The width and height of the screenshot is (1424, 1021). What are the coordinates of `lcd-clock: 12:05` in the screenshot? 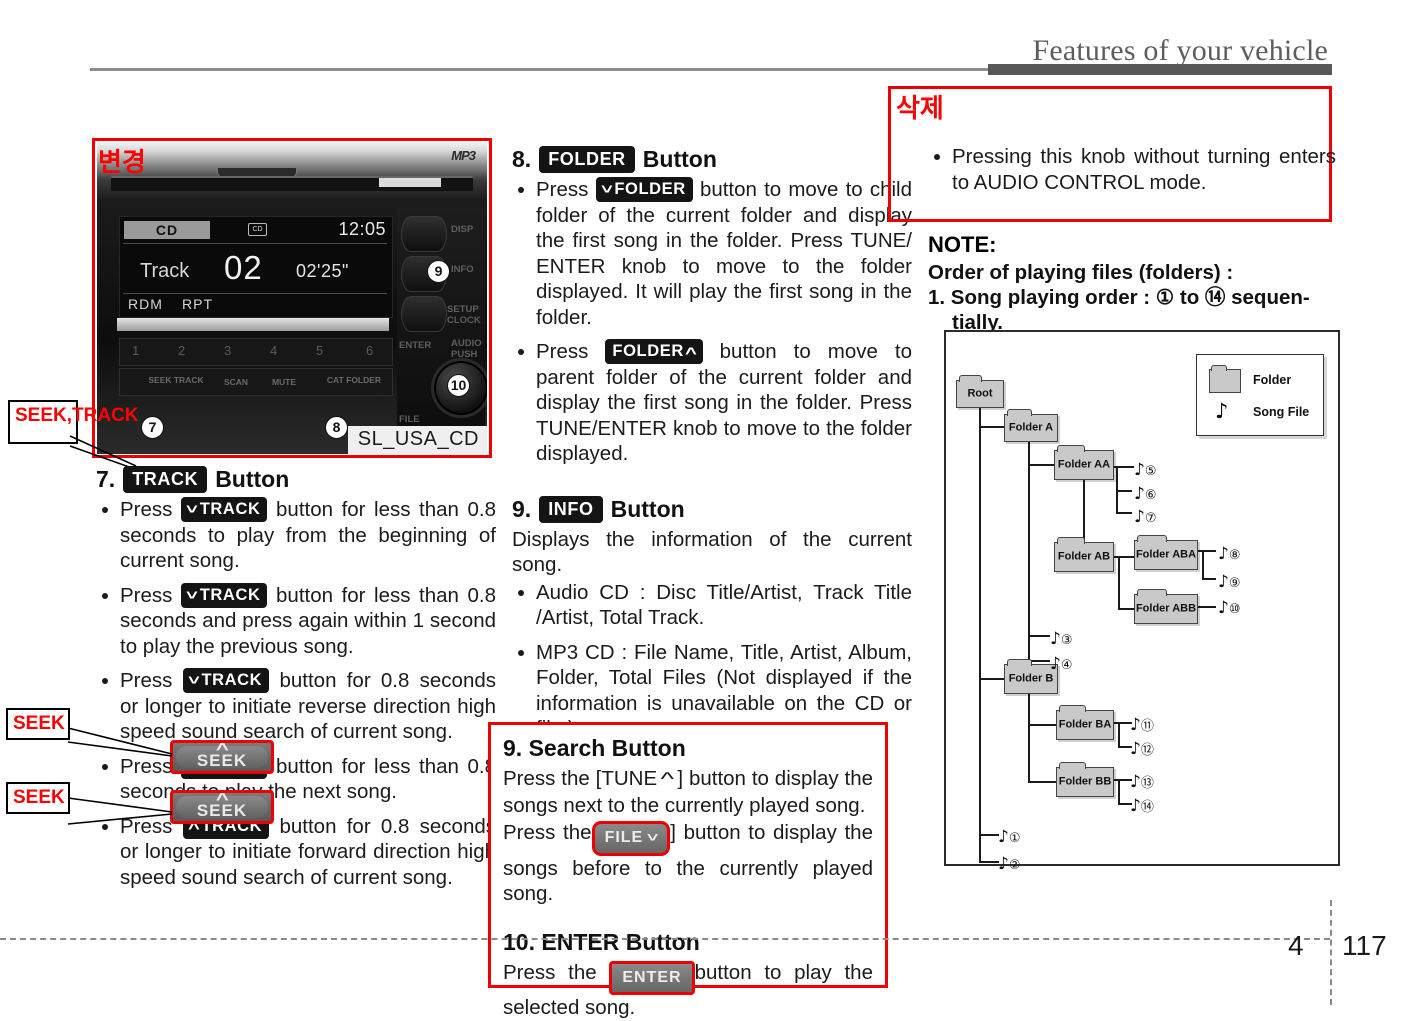 It's located at (362, 229).